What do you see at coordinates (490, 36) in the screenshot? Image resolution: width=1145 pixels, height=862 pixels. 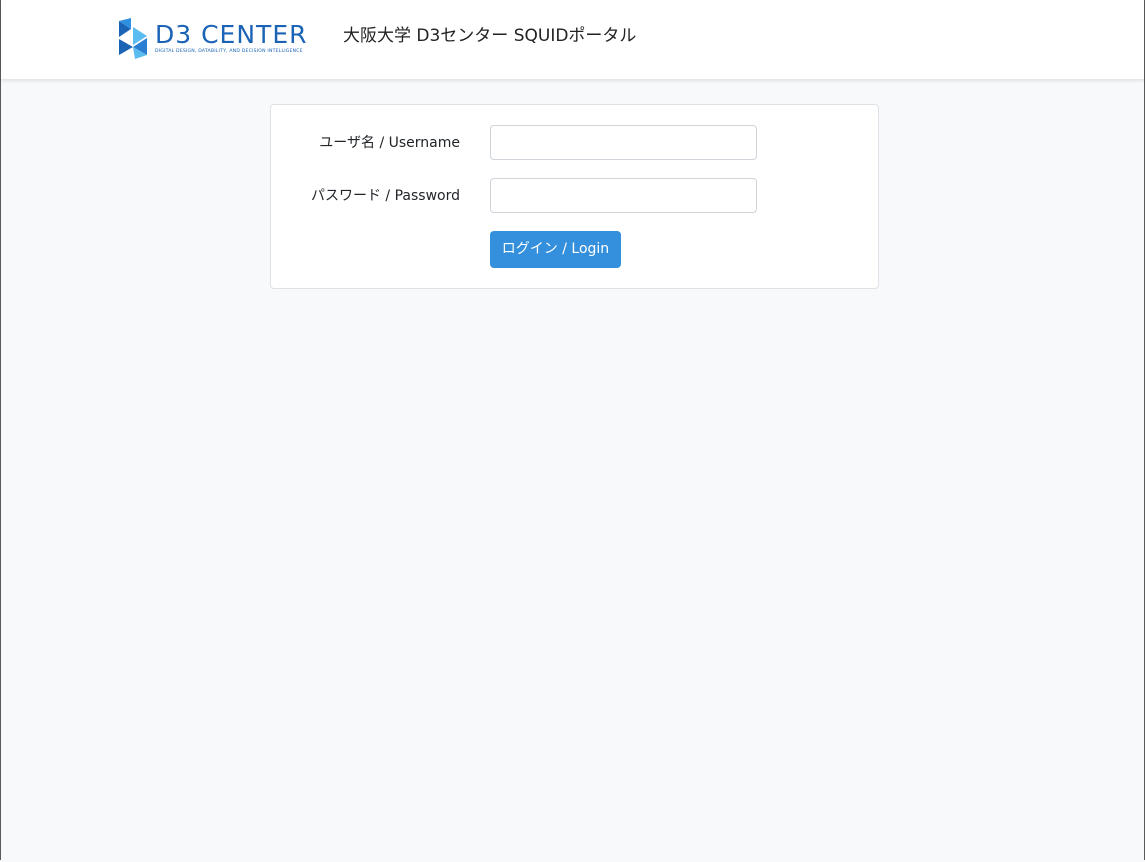 I see `site-title: 大阪大学 D3センター SQUIDポータル` at bounding box center [490, 36].